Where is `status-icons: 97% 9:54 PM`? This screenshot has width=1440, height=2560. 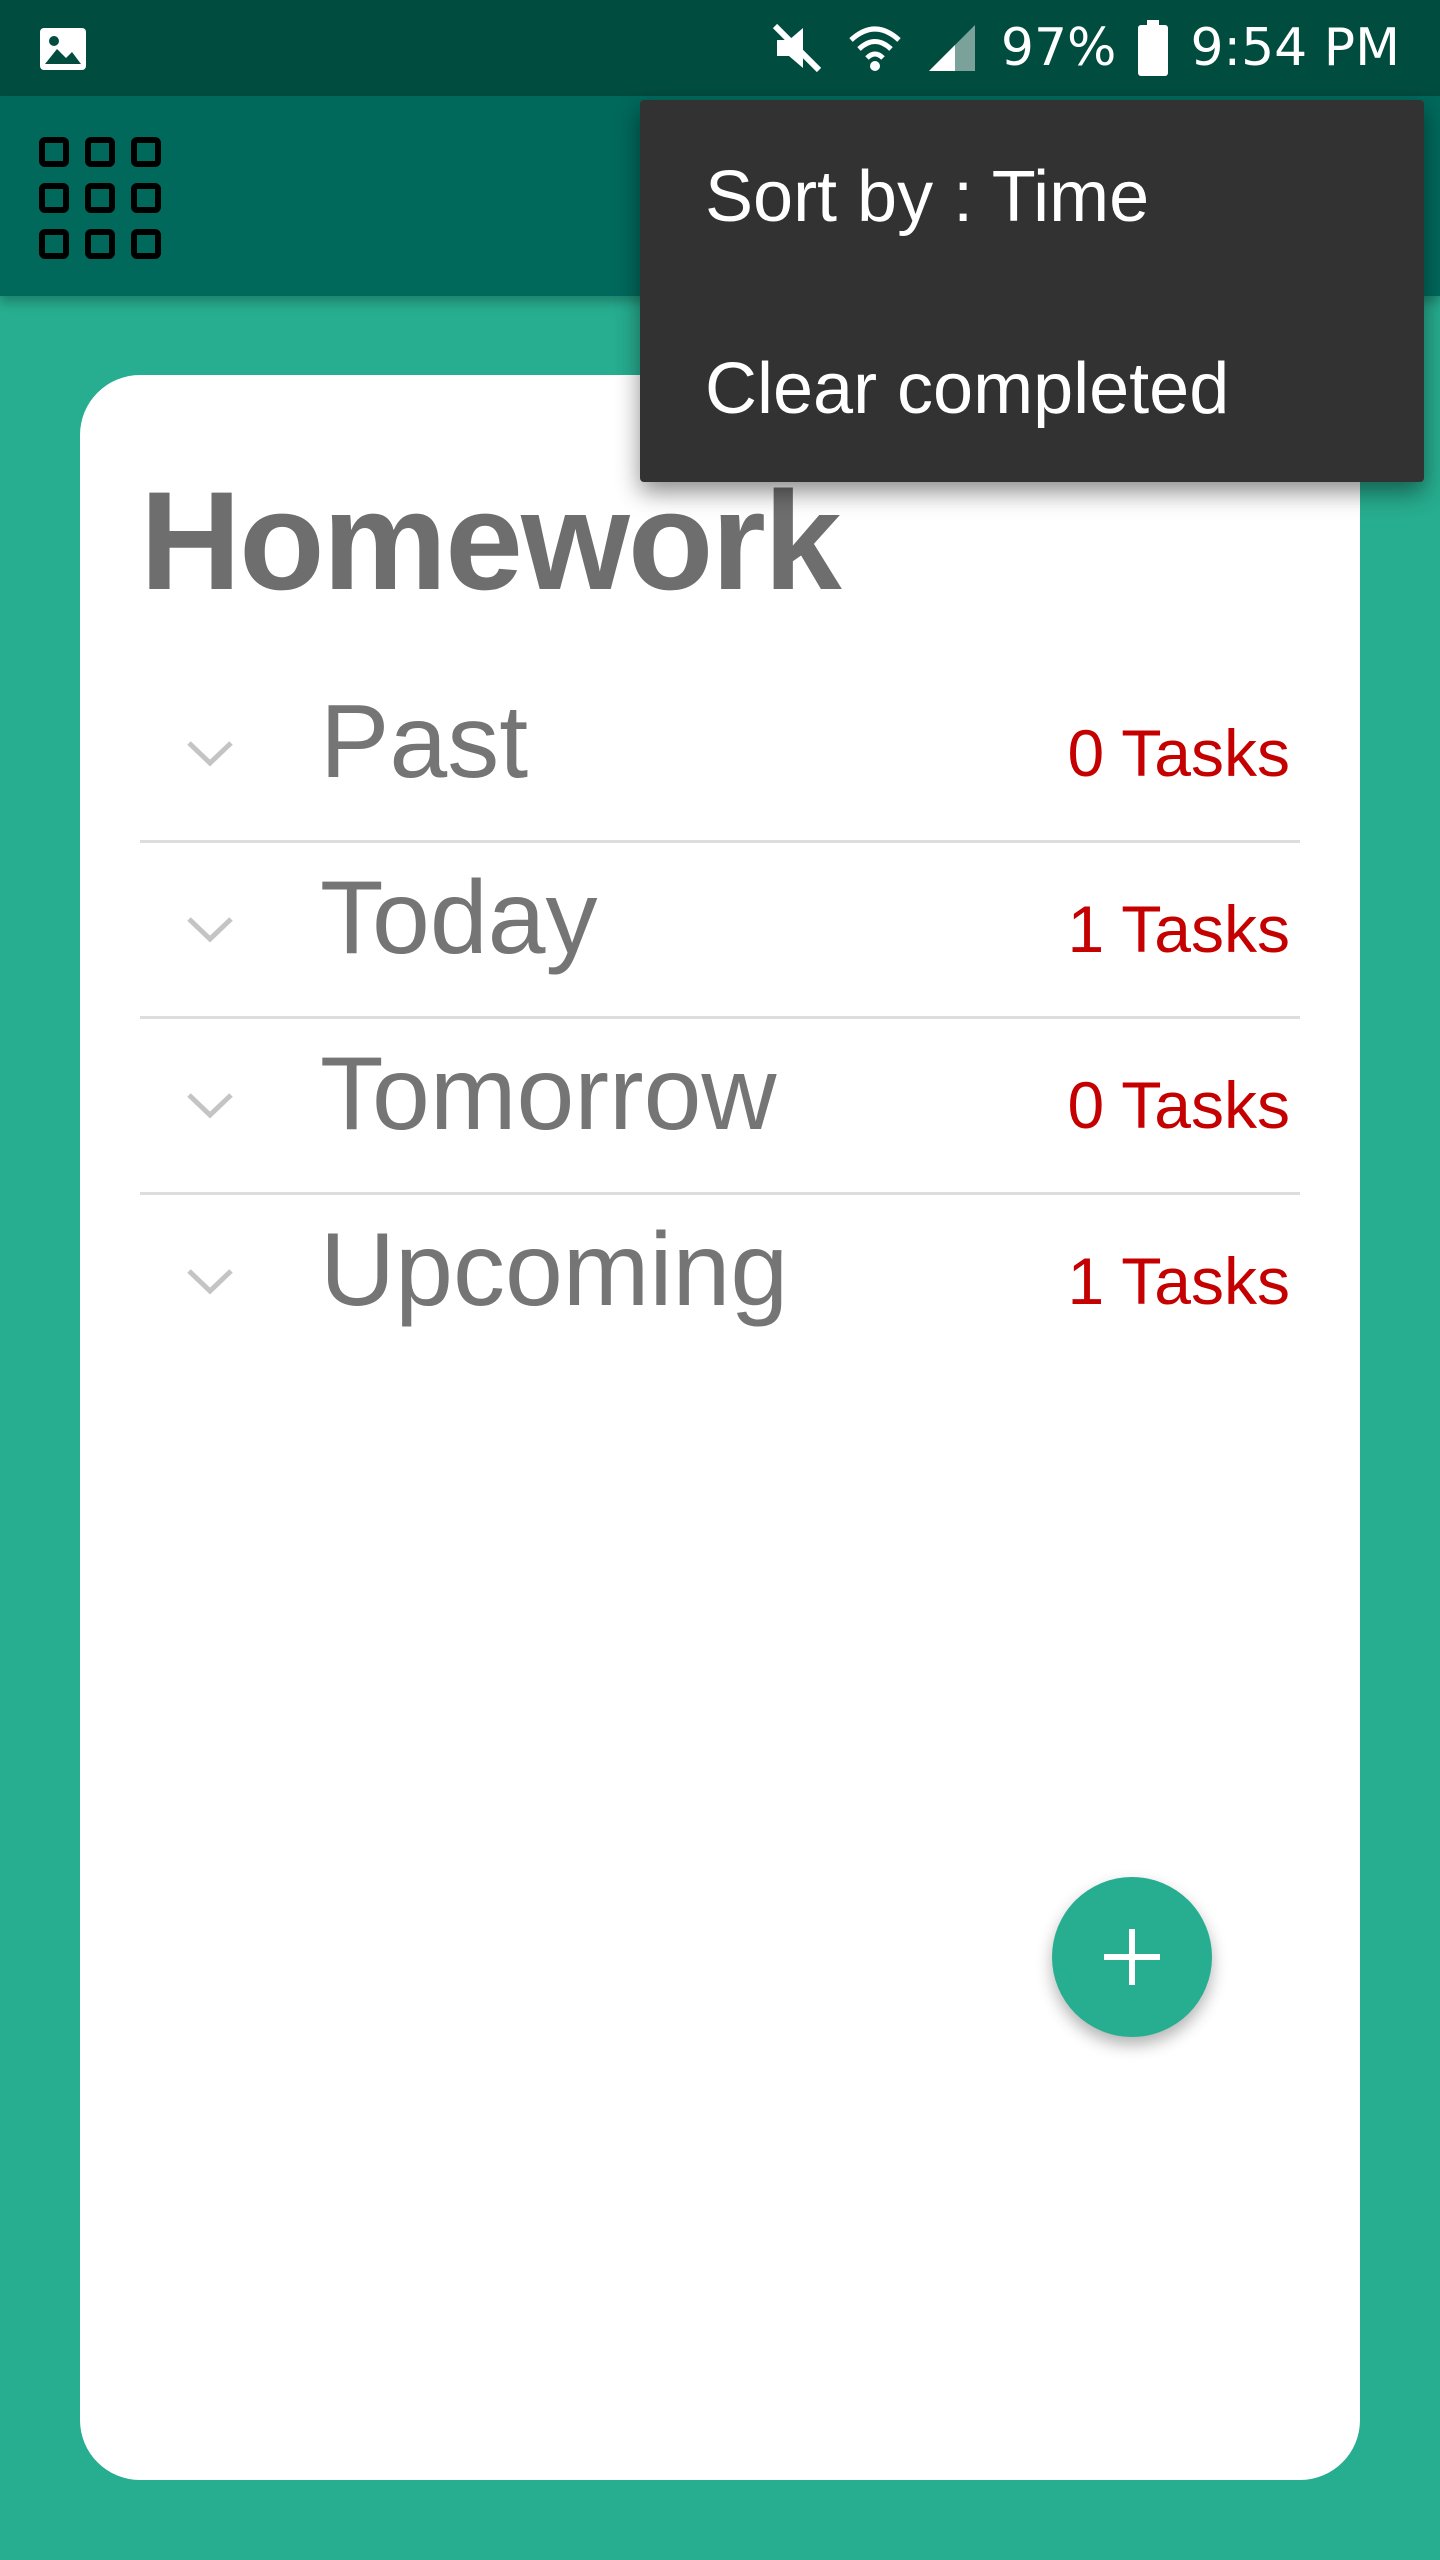
status-icons: 97% 9:54 PM is located at coordinates (1084, 48).